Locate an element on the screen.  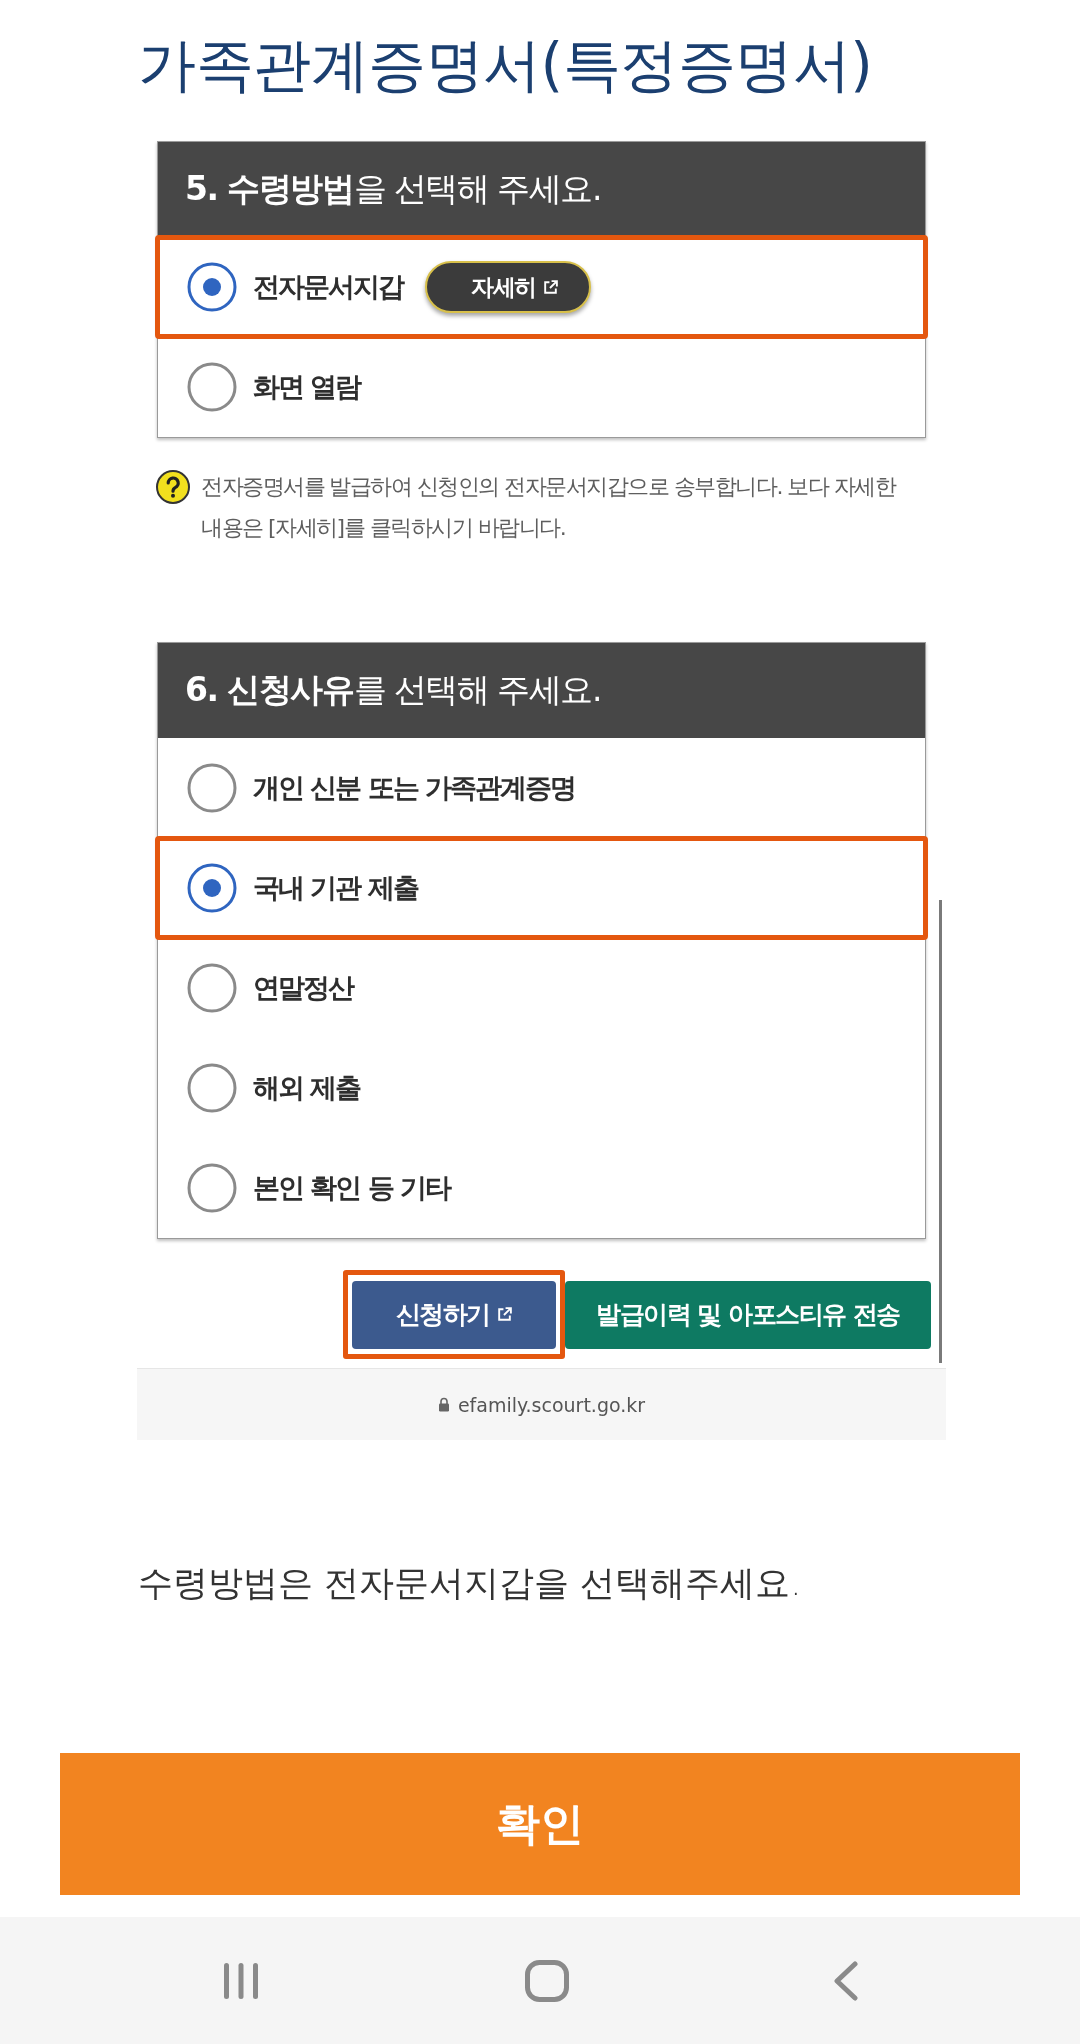
option-label: 연말정산 is located at coordinates (303, 988).